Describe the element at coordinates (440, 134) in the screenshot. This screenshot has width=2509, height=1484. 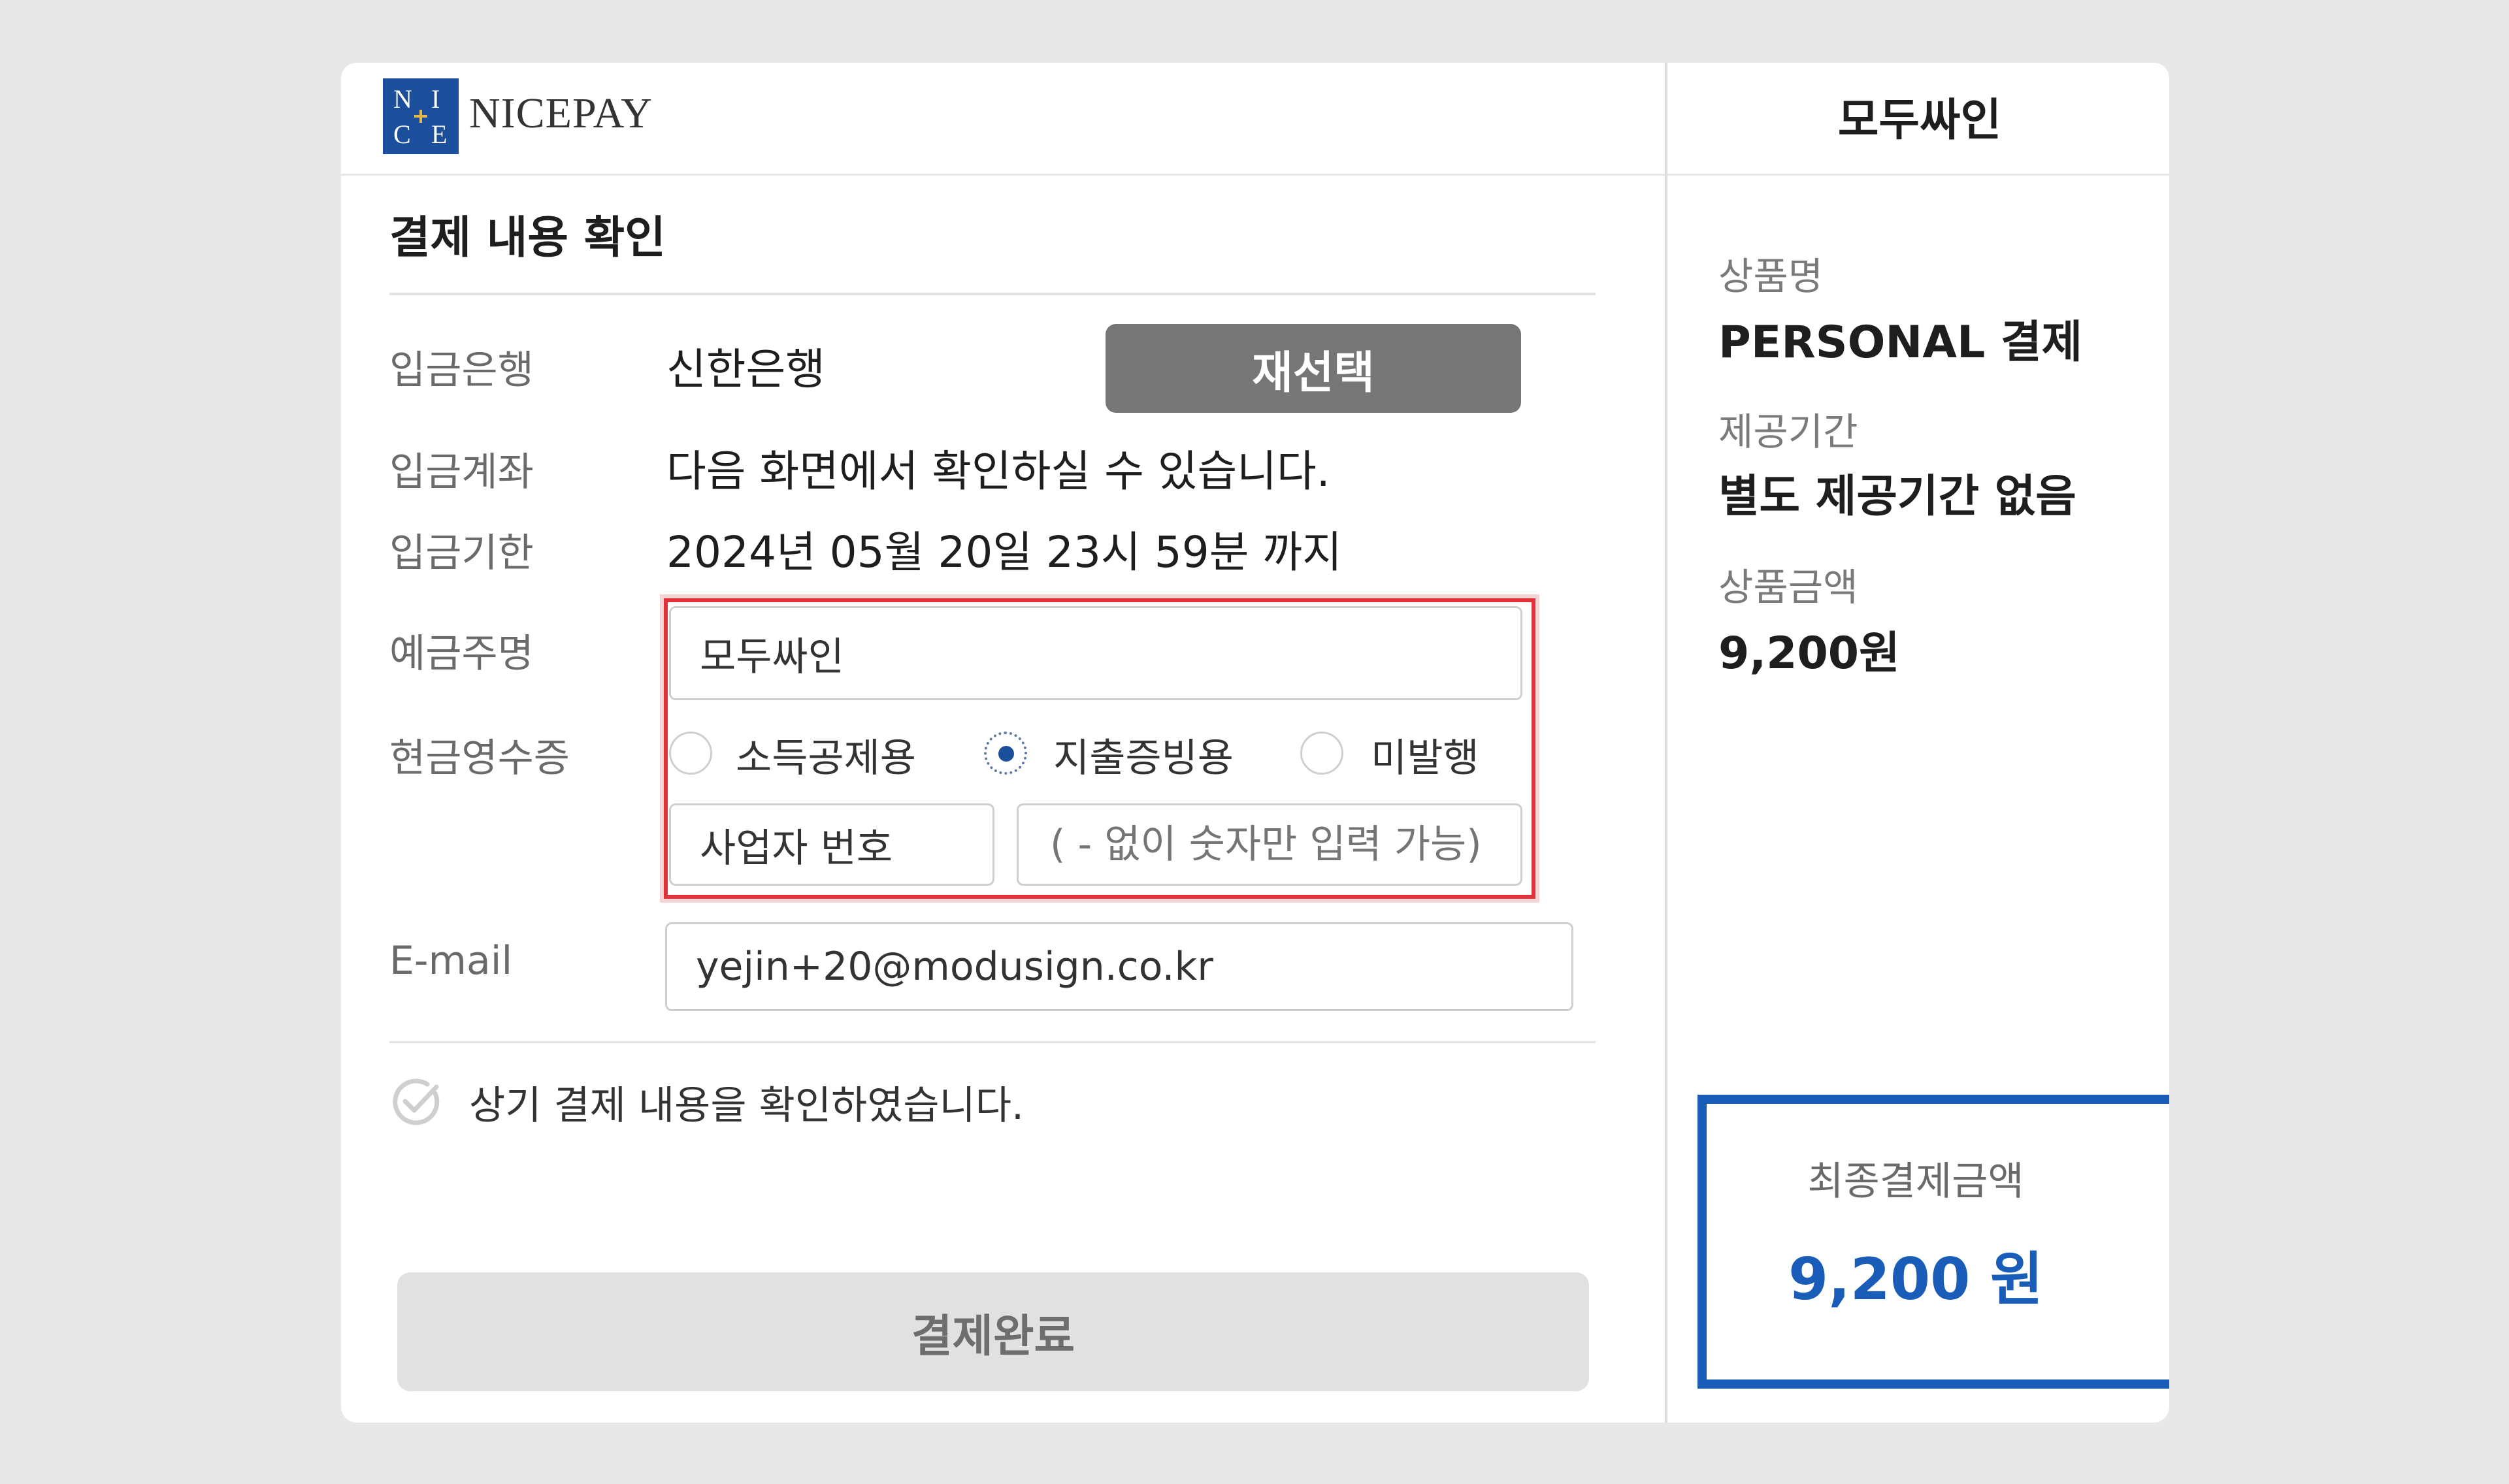
I see `logo-letter-e: E` at that location.